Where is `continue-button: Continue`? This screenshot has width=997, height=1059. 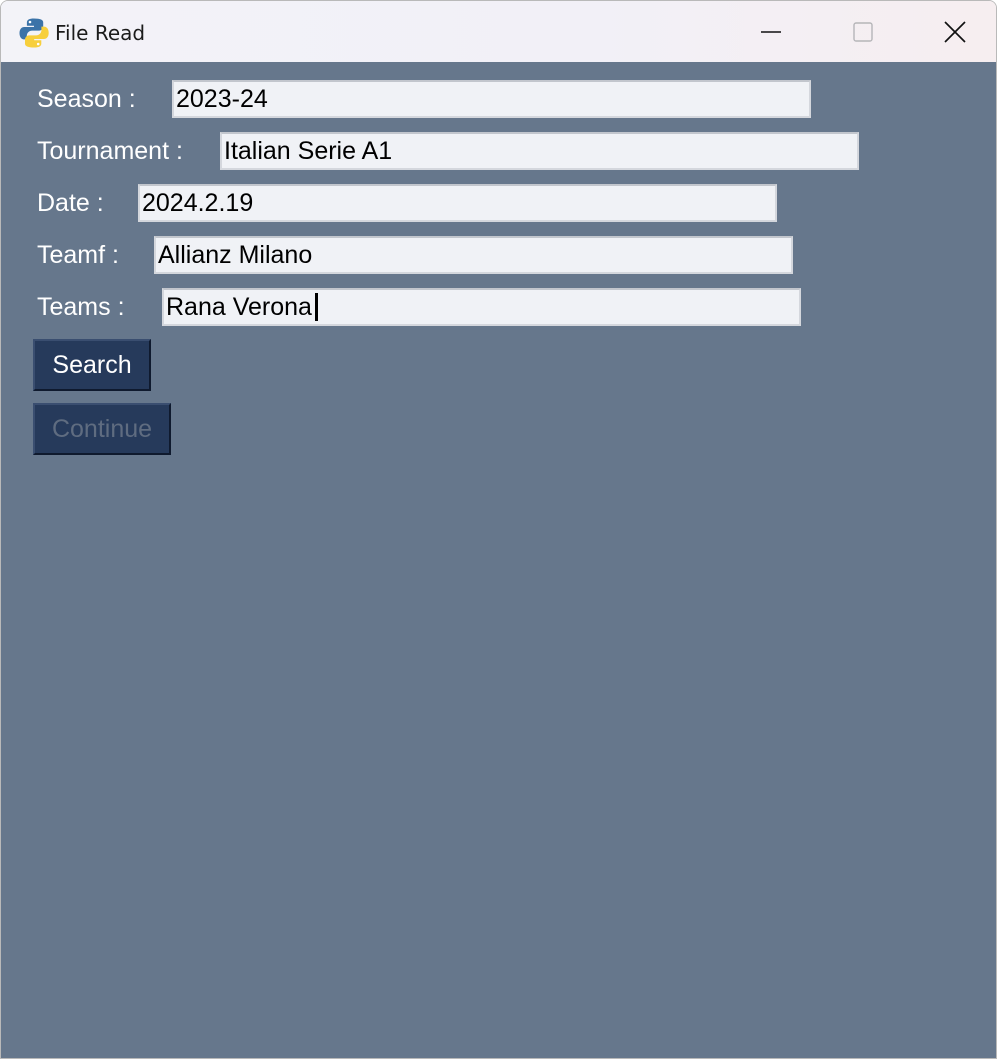
continue-button: Continue is located at coordinates (102, 429).